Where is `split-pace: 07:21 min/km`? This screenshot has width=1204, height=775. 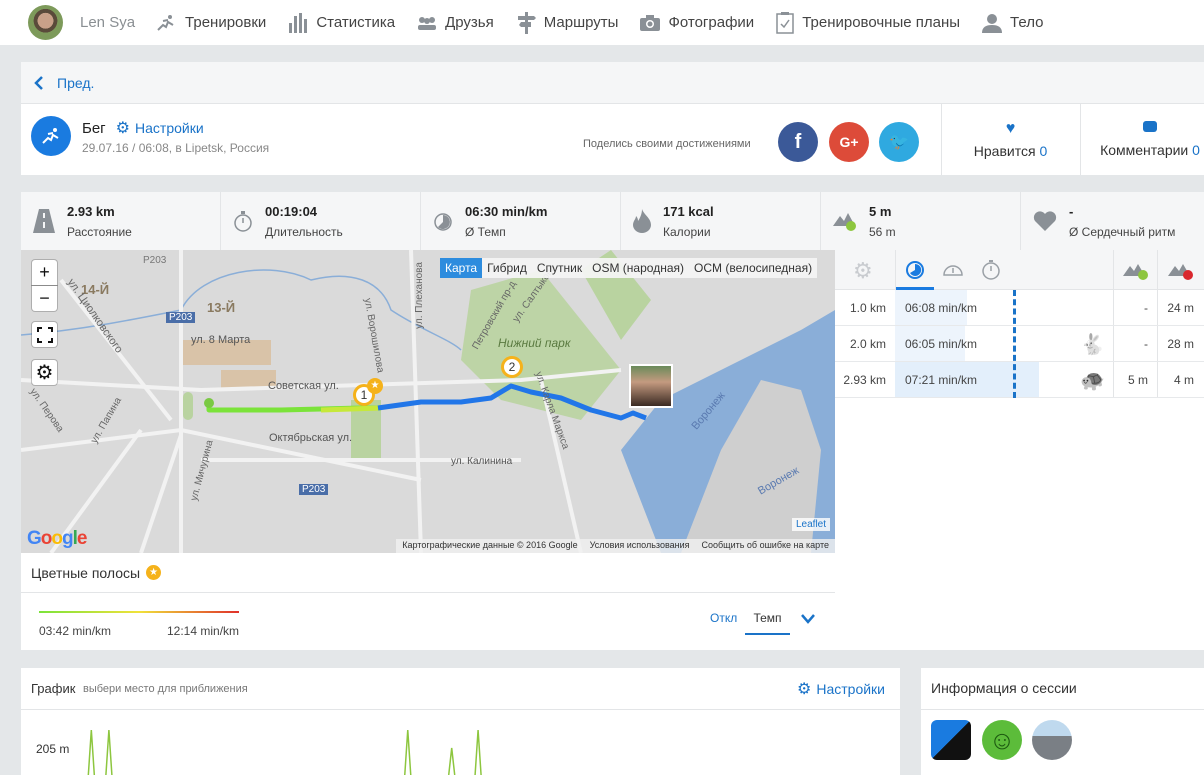
split-pace: 07:21 min/km is located at coordinates (941, 380).